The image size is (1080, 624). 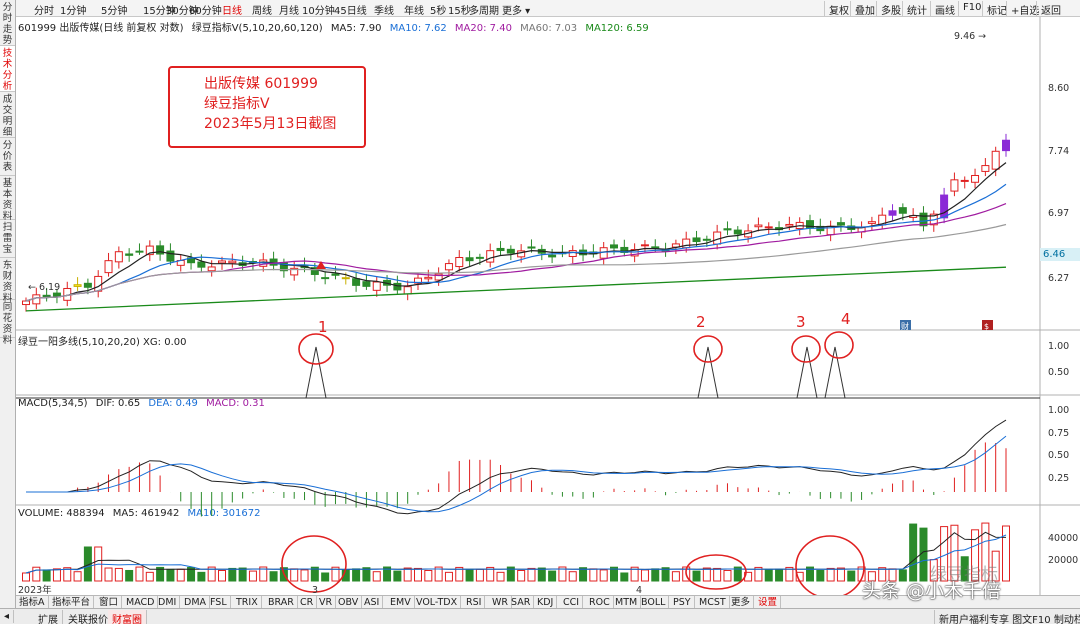 I want to click on x-axis-label-1: 3, so click(x=315, y=590).